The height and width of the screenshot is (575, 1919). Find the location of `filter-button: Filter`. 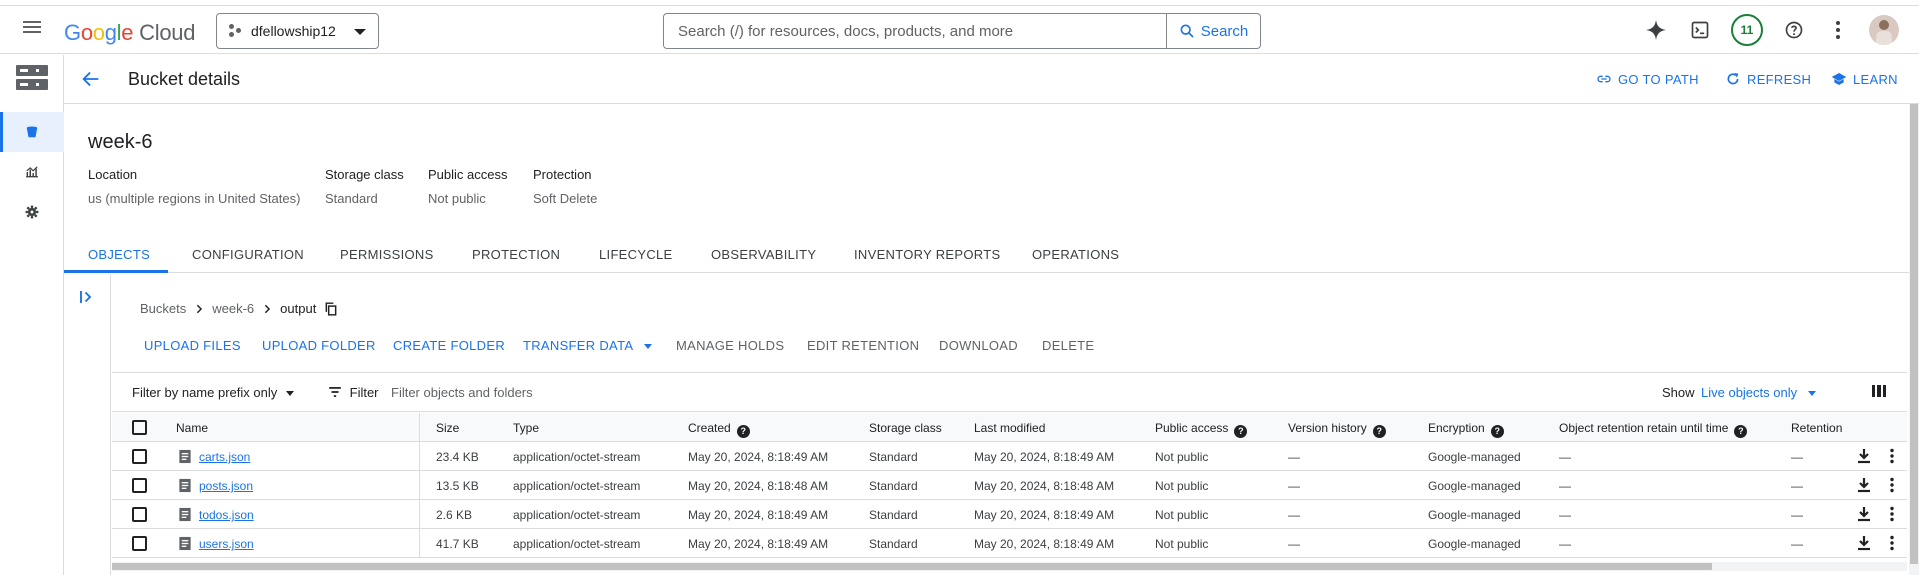

filter-button: Filter is located at coordinates (353, 392).